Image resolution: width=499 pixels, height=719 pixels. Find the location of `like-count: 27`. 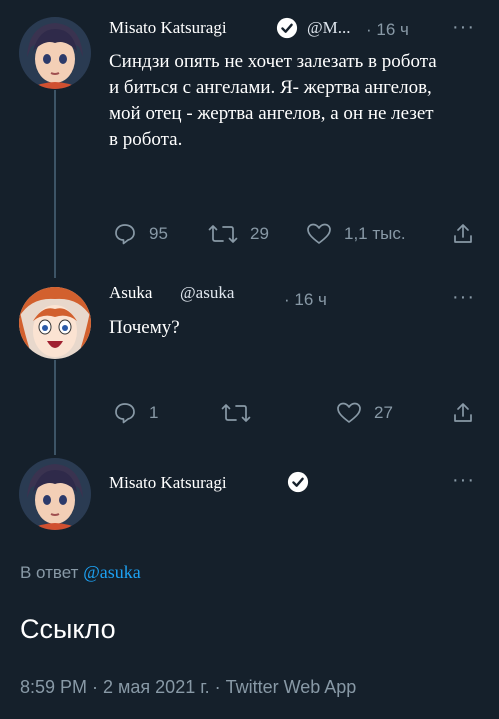

like-count: 27 is located at coordinates (383, 412).